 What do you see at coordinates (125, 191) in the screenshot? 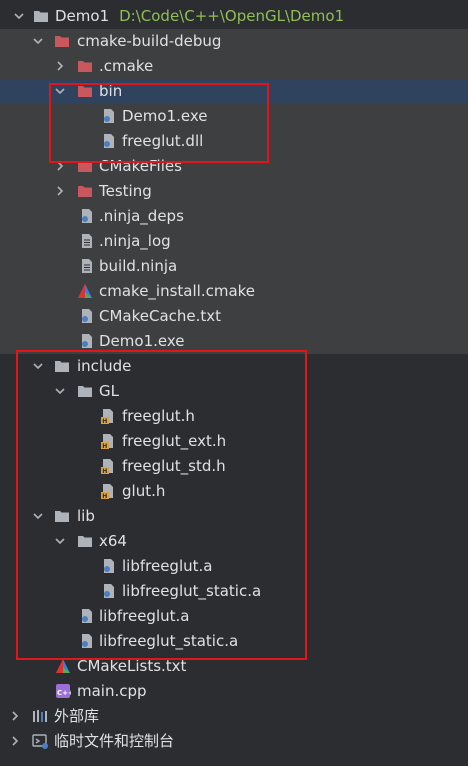
I see `tree-item-label: Testing` at bounding box center [125, 191].